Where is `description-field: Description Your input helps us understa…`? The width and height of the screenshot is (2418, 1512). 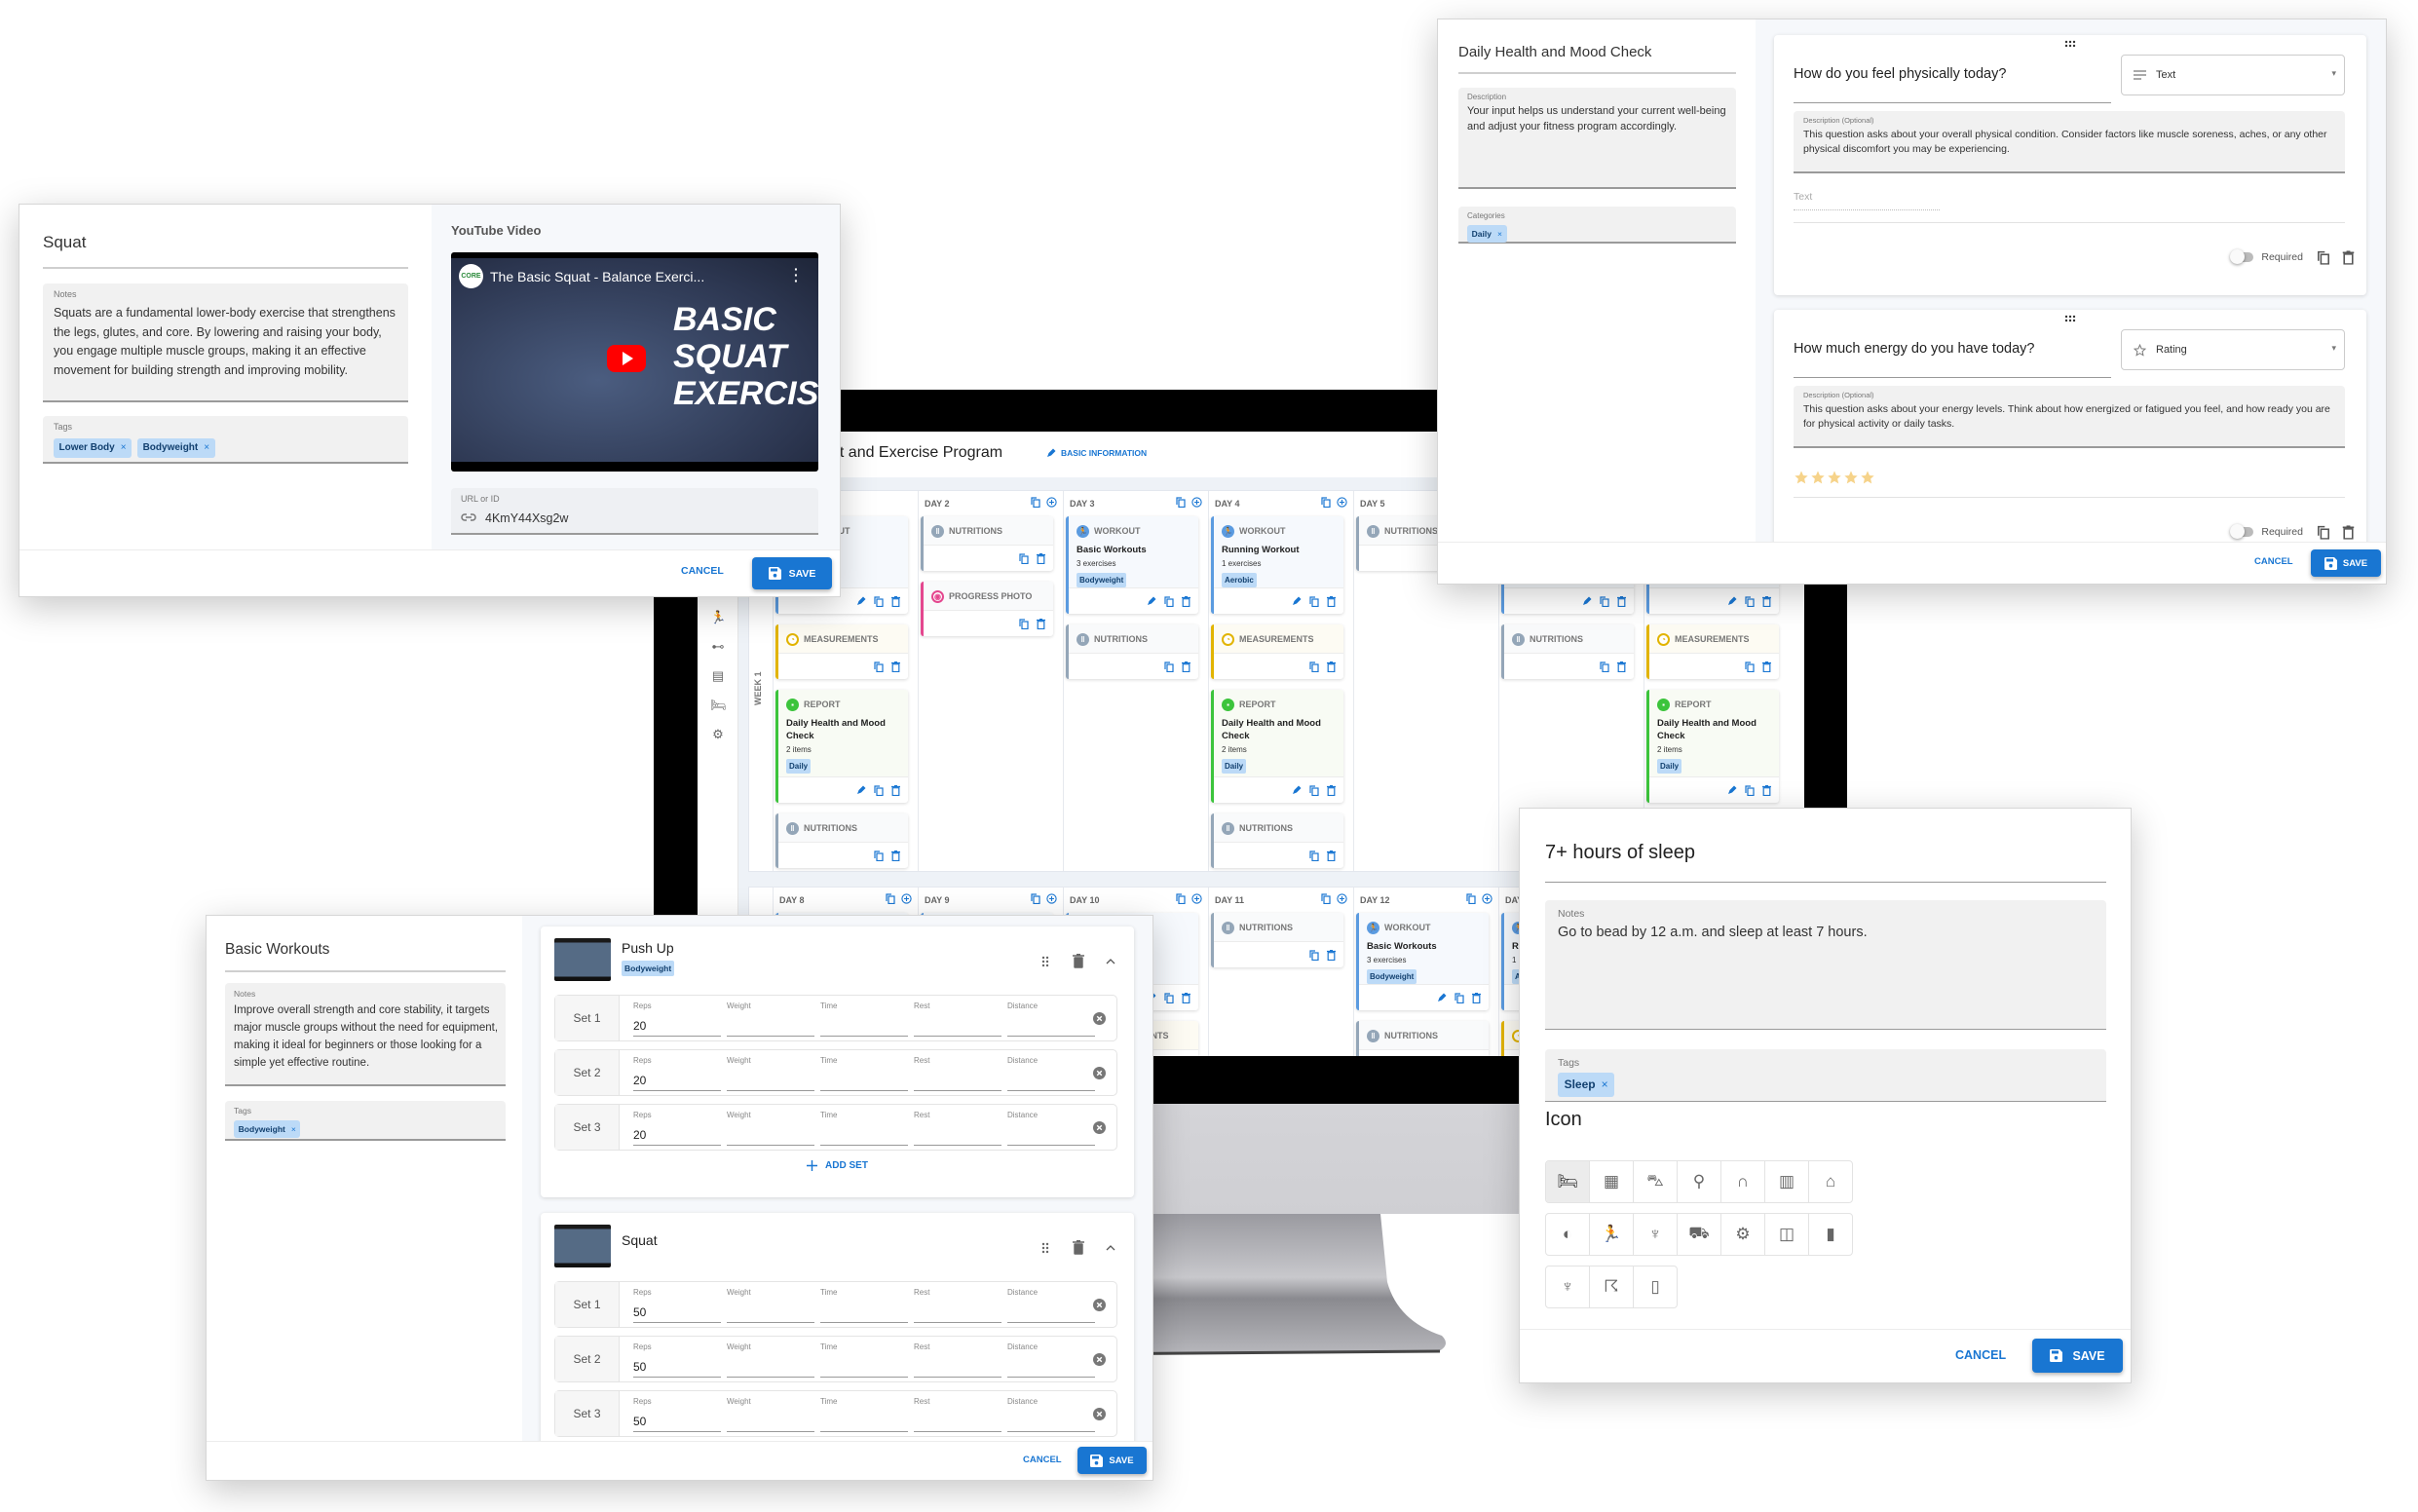 description-field: Description Your input helps us understa… is located at coordinates (1597, 138).